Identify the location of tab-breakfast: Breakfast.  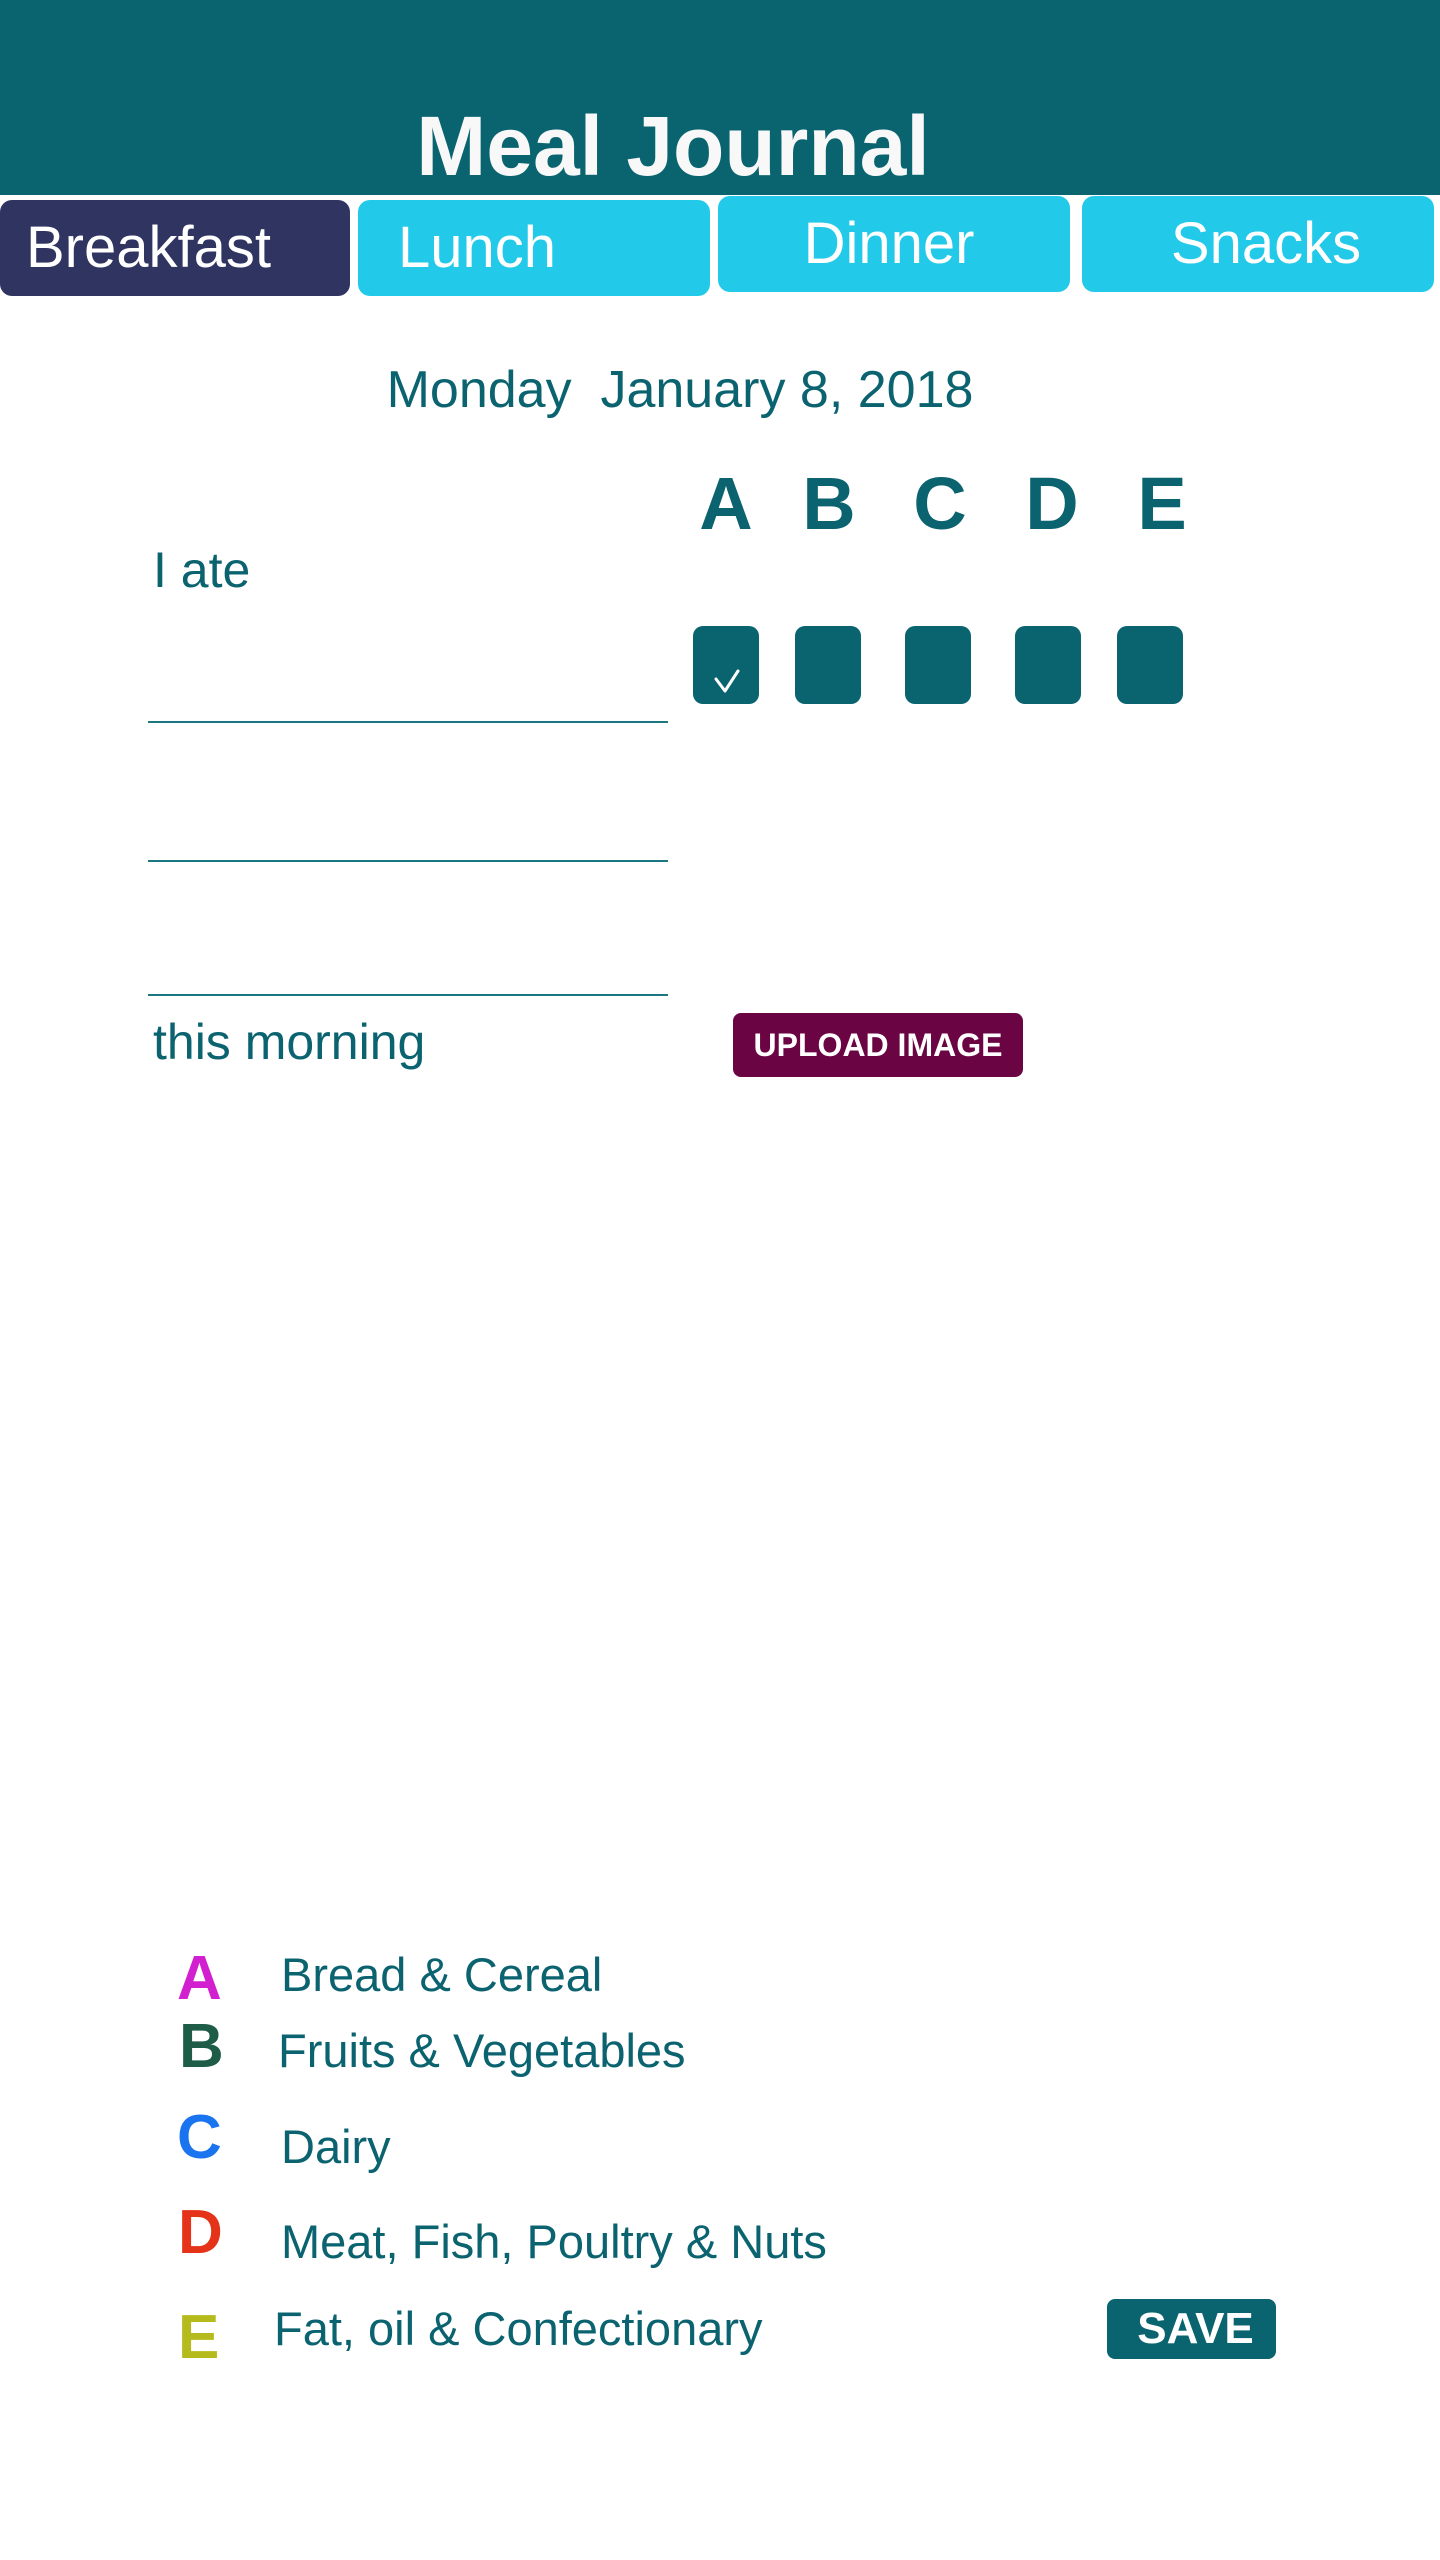
(175, 248).